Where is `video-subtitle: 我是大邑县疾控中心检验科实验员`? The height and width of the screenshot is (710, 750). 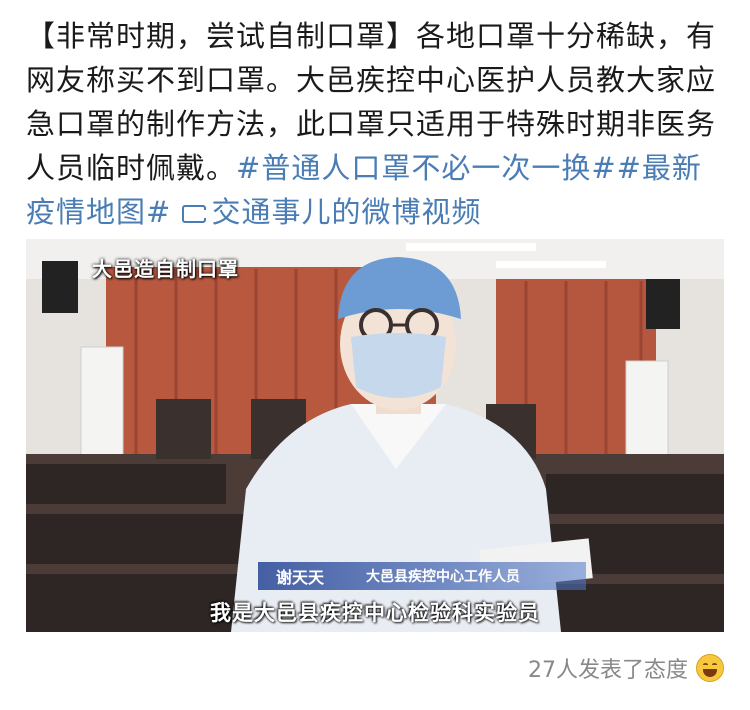 video-subtitle: 我是大邑县疾控中心检验科实验员 is located at coordinates (375, 613).